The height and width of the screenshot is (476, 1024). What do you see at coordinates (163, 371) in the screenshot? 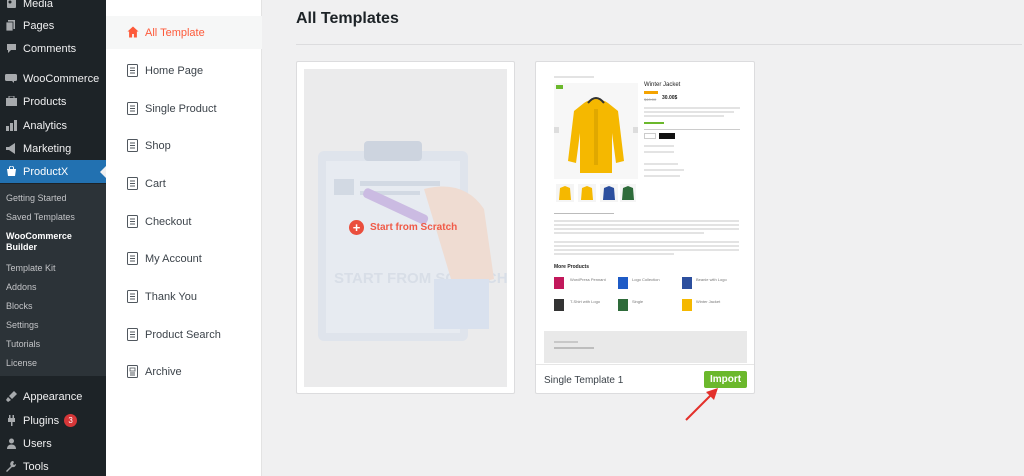
I see `category-label: Archive` at bounding box center [163, 371].